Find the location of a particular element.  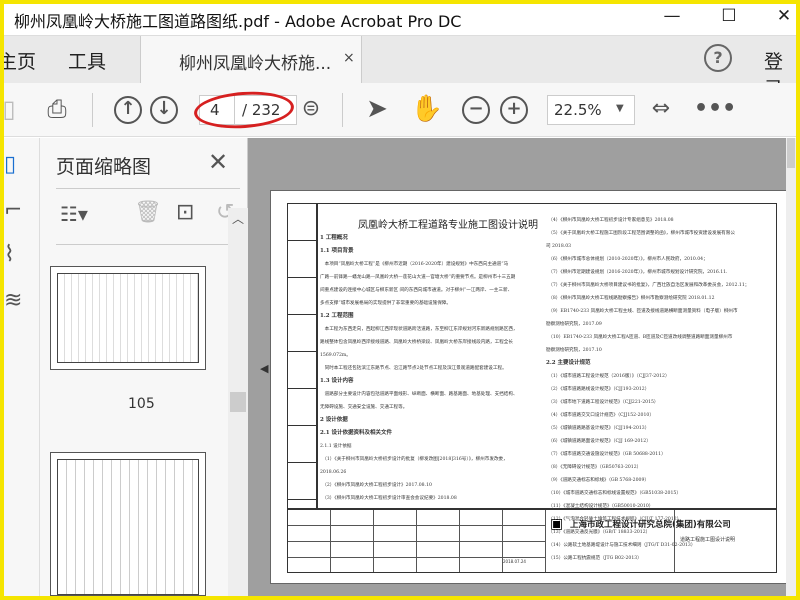

delete-page-icon: 🗑 is located at coordinates (148, 212).